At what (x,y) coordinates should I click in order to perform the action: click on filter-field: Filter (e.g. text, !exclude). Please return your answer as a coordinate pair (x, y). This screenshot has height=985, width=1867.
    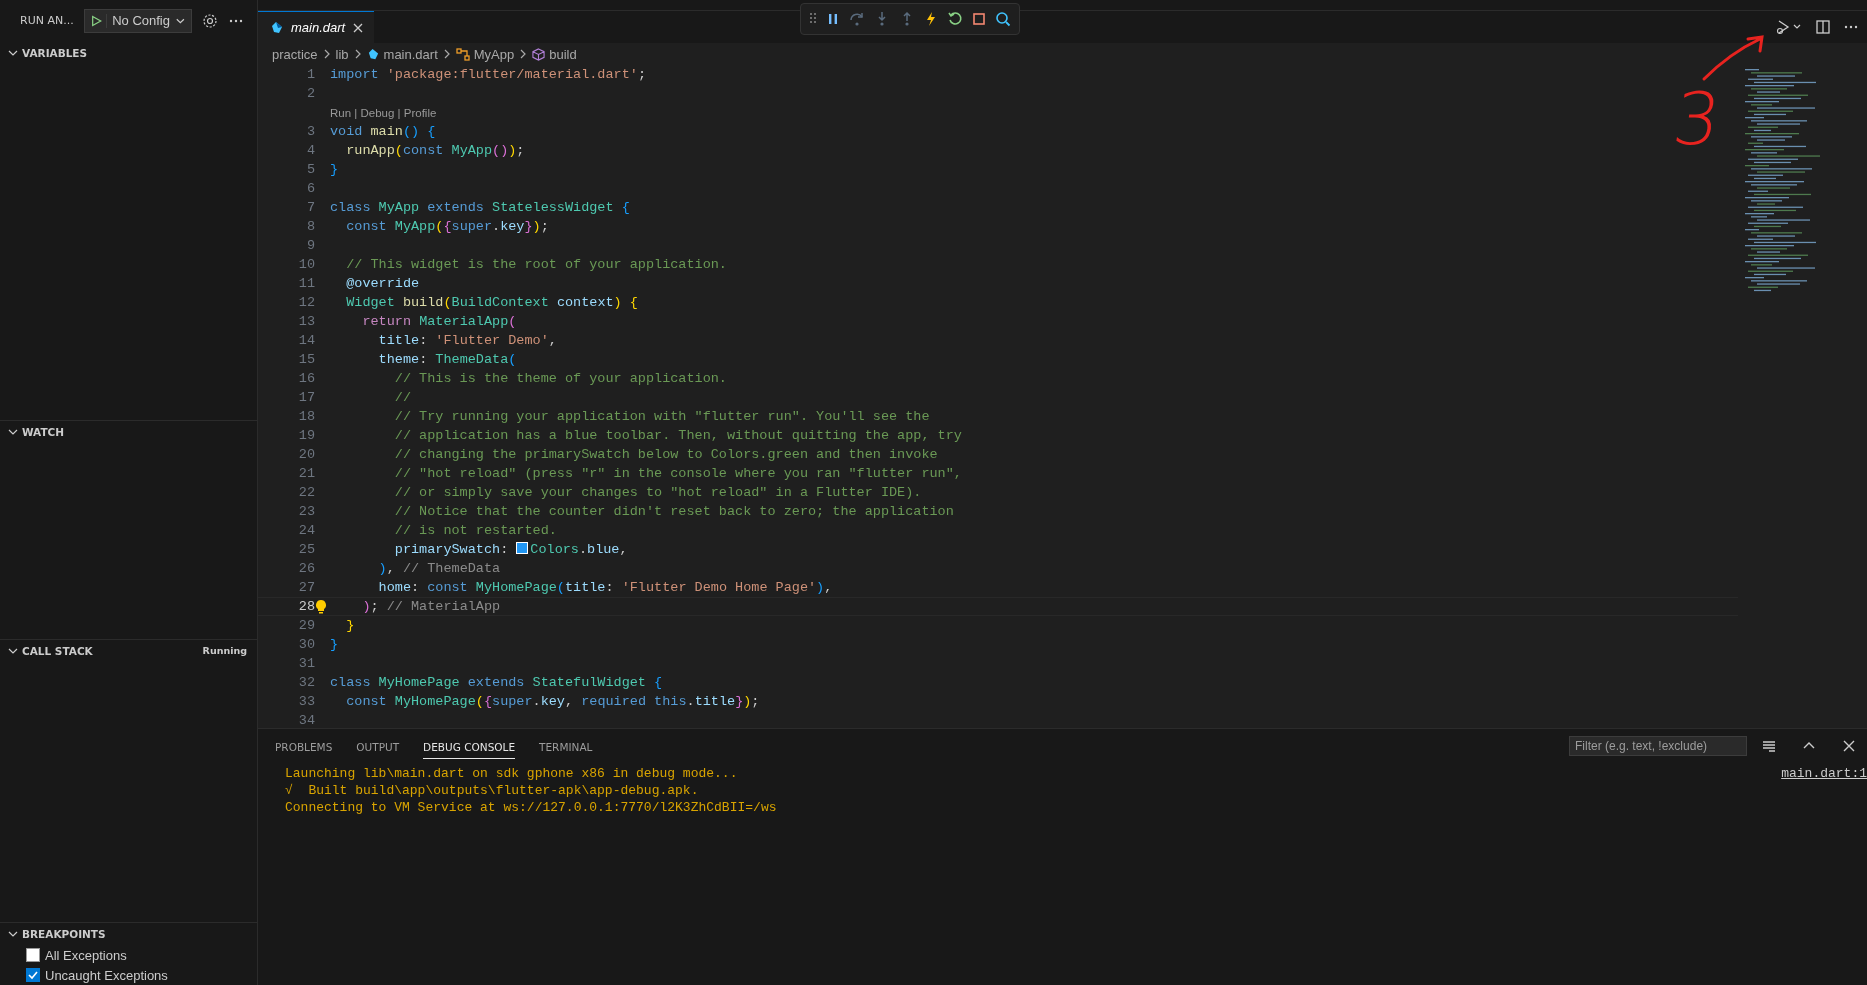
    Looking at the image, I should click on (1658, 746).